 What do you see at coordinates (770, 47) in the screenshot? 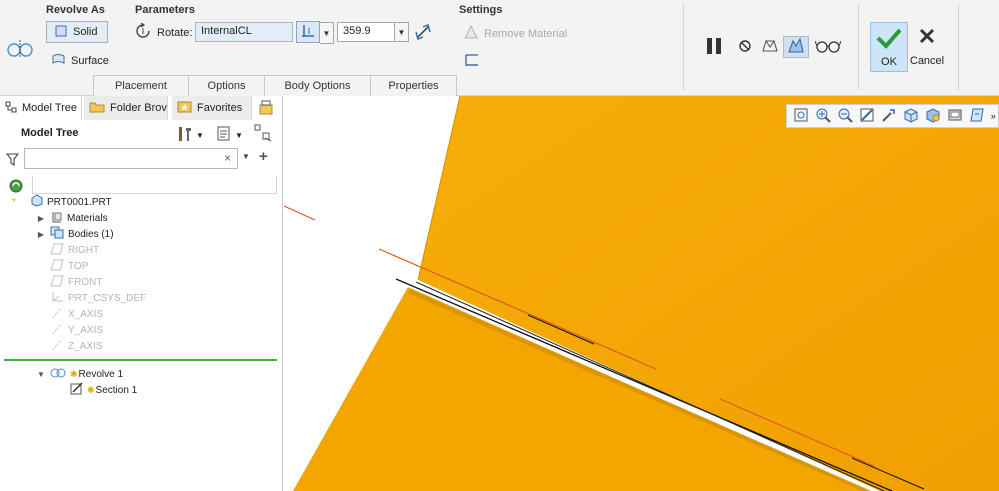
I see `preview-mesh-button` at bounding box center [770, 47].